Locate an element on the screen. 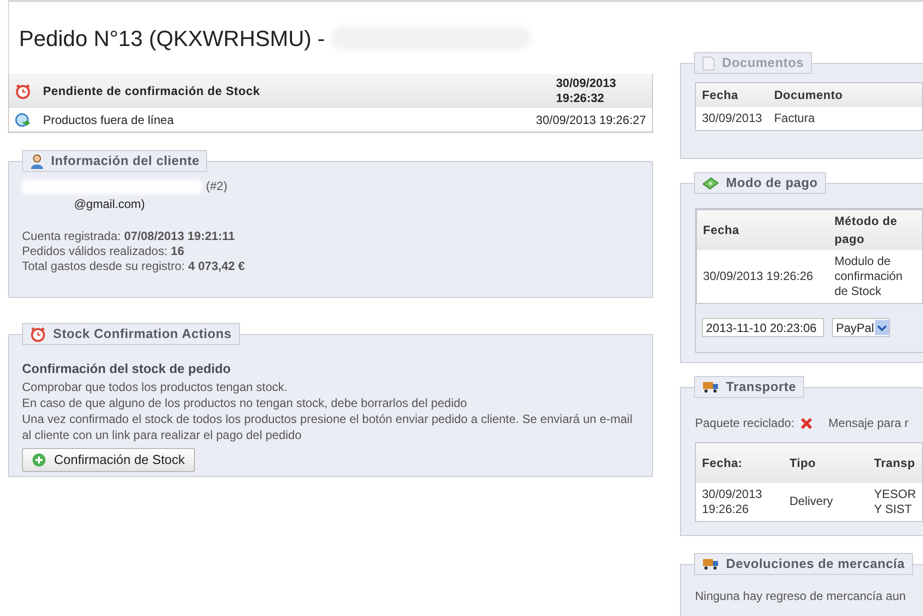  table-cell: YESOR Y SIST is located at coordinates (895, 501).